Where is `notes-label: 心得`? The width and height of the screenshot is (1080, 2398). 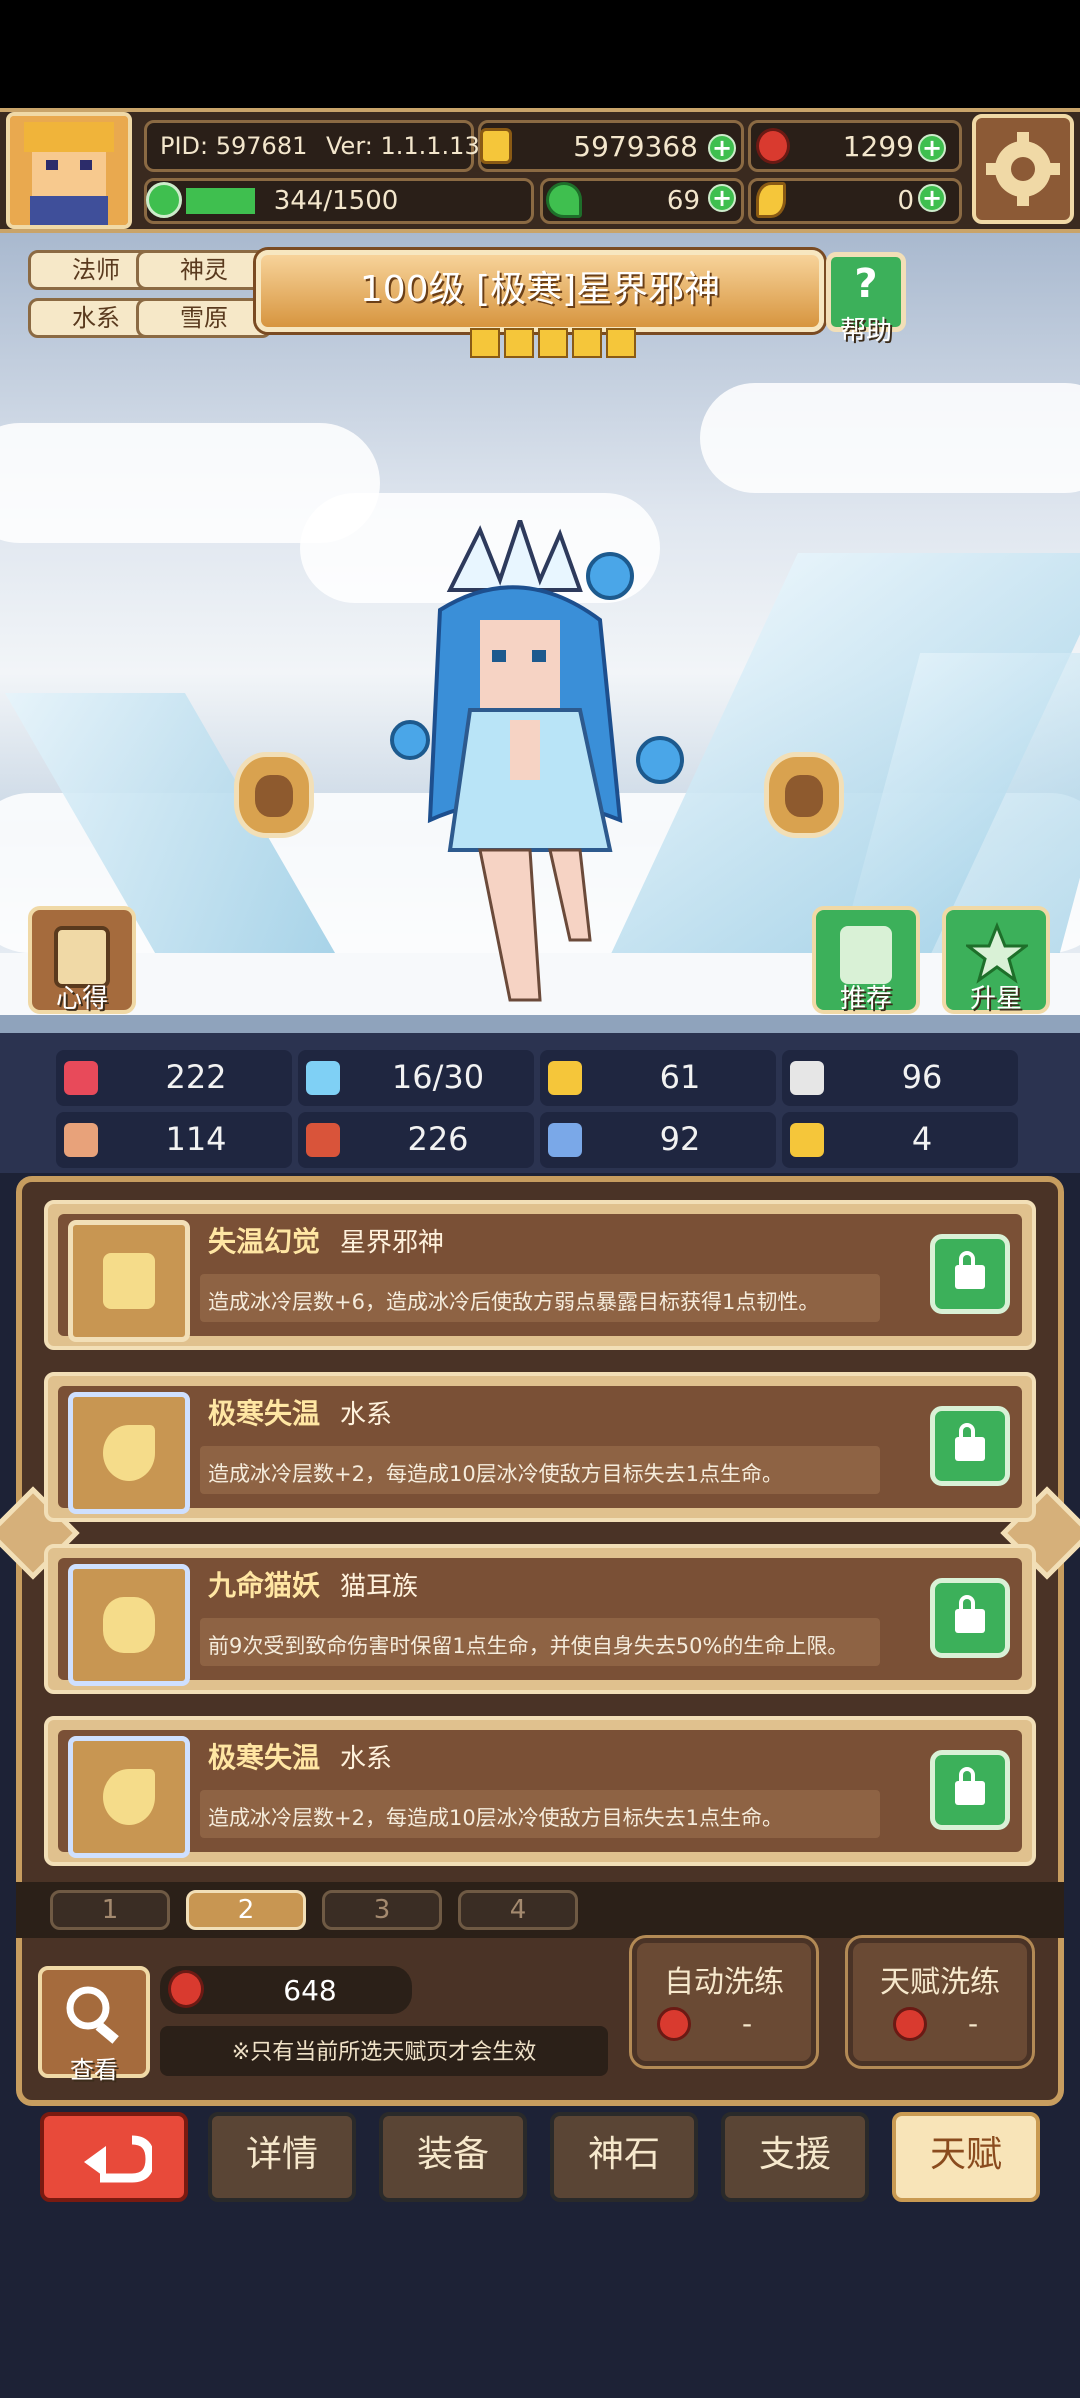
notes-label: 心得 is located at coordinates (81, 999).